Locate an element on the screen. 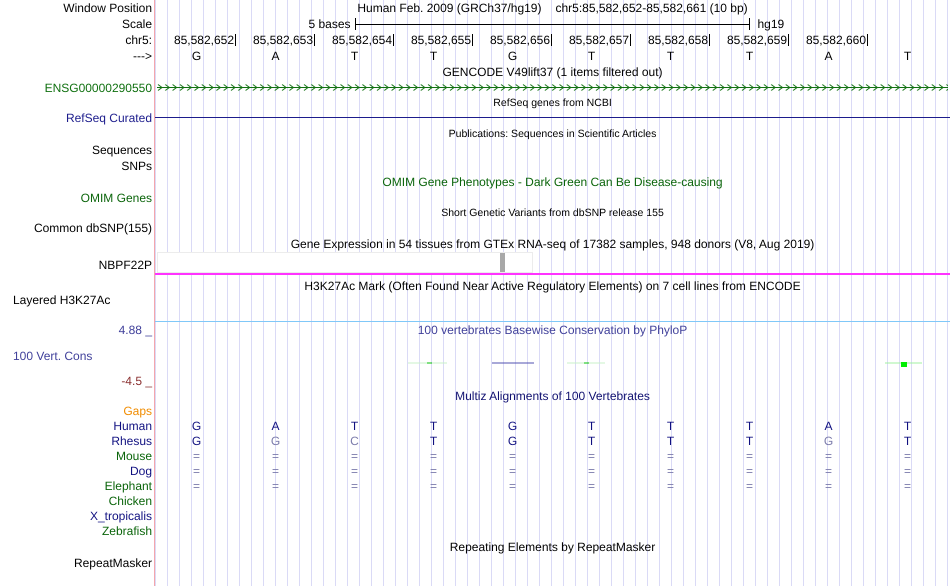  row-label: Scale is located at coordinates (137, 24).